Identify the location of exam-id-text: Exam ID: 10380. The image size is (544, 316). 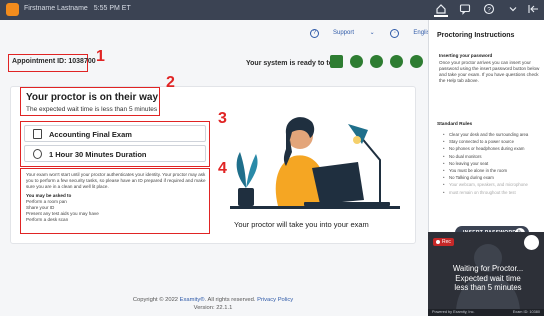
(526, 312).